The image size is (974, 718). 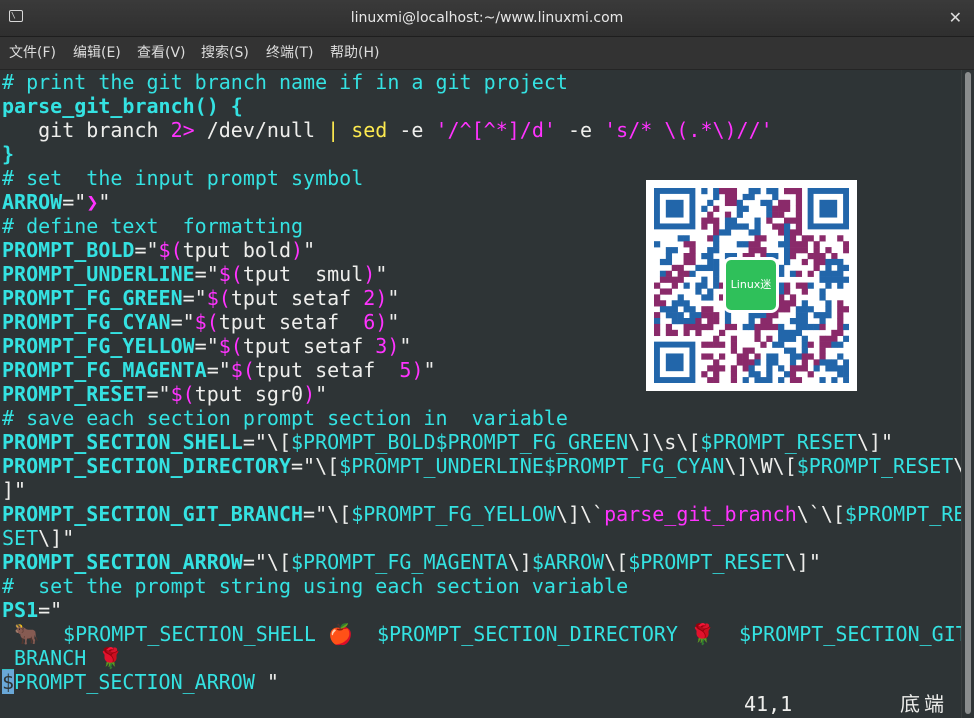 I want to click on code-token: 3, so click(x=381, y=346).